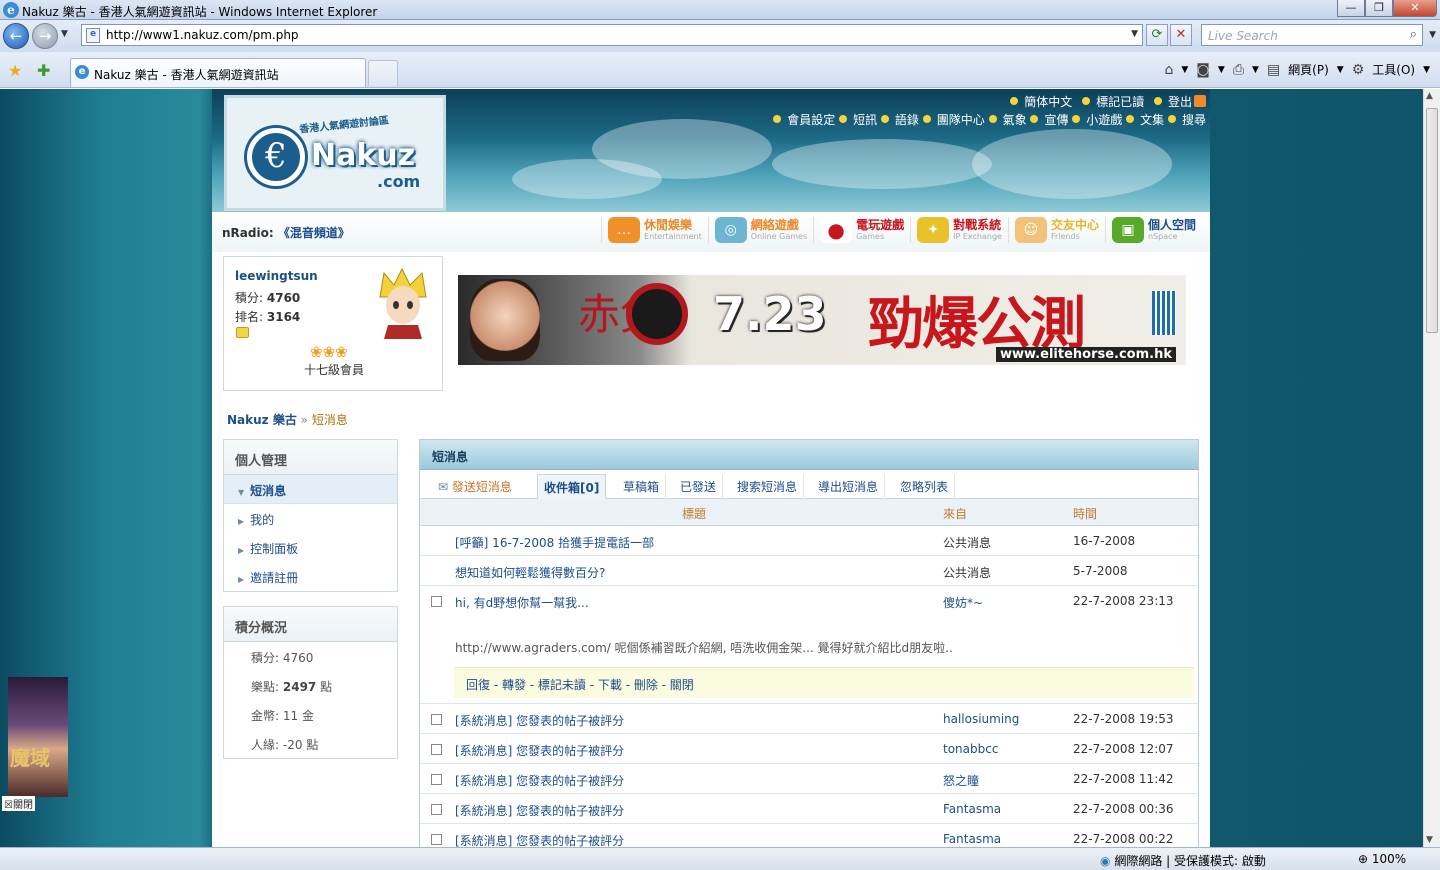 This screenshot has height=870, width=1440. I want to click on nav-friends: ☺ 交友中心 Friends, so click(1056, 230).